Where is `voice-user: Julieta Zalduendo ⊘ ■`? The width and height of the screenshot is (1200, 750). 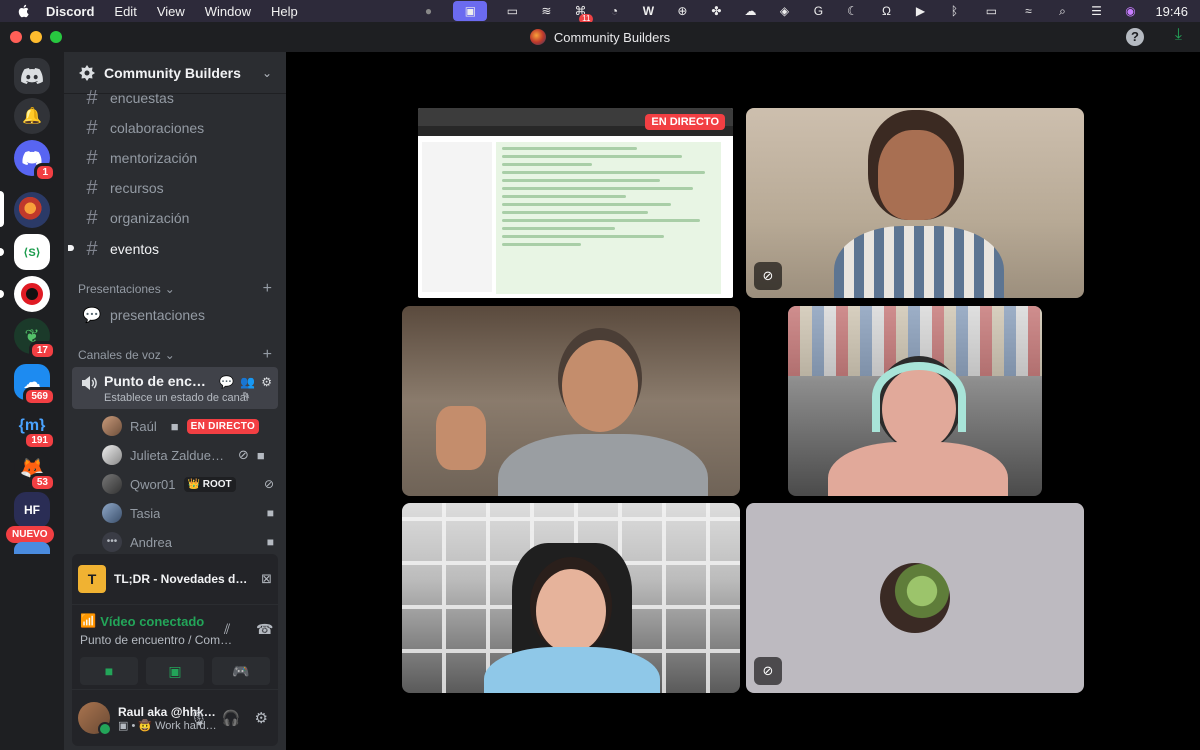 voice-user: Julieta Zalduendo ⊘ ■ is located at coordinates (190, 455).